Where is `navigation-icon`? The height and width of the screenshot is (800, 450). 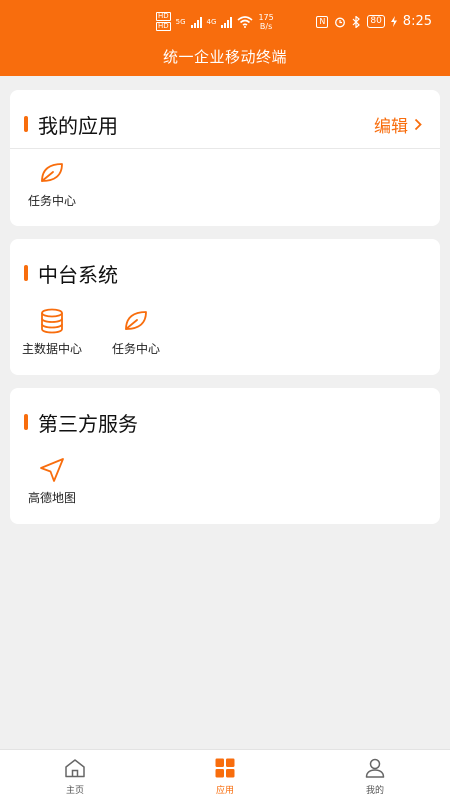 navigation-icon is located at coordinates (52, 470).